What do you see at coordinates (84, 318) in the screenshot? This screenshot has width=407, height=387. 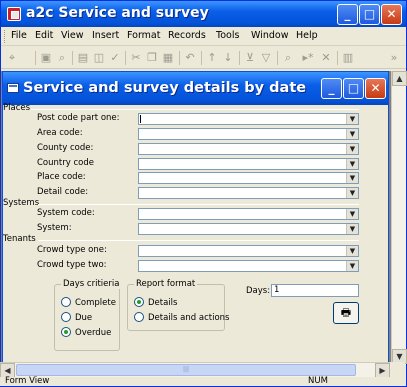 I see `radio-due-label: Due` at bounding box center [84, 318].